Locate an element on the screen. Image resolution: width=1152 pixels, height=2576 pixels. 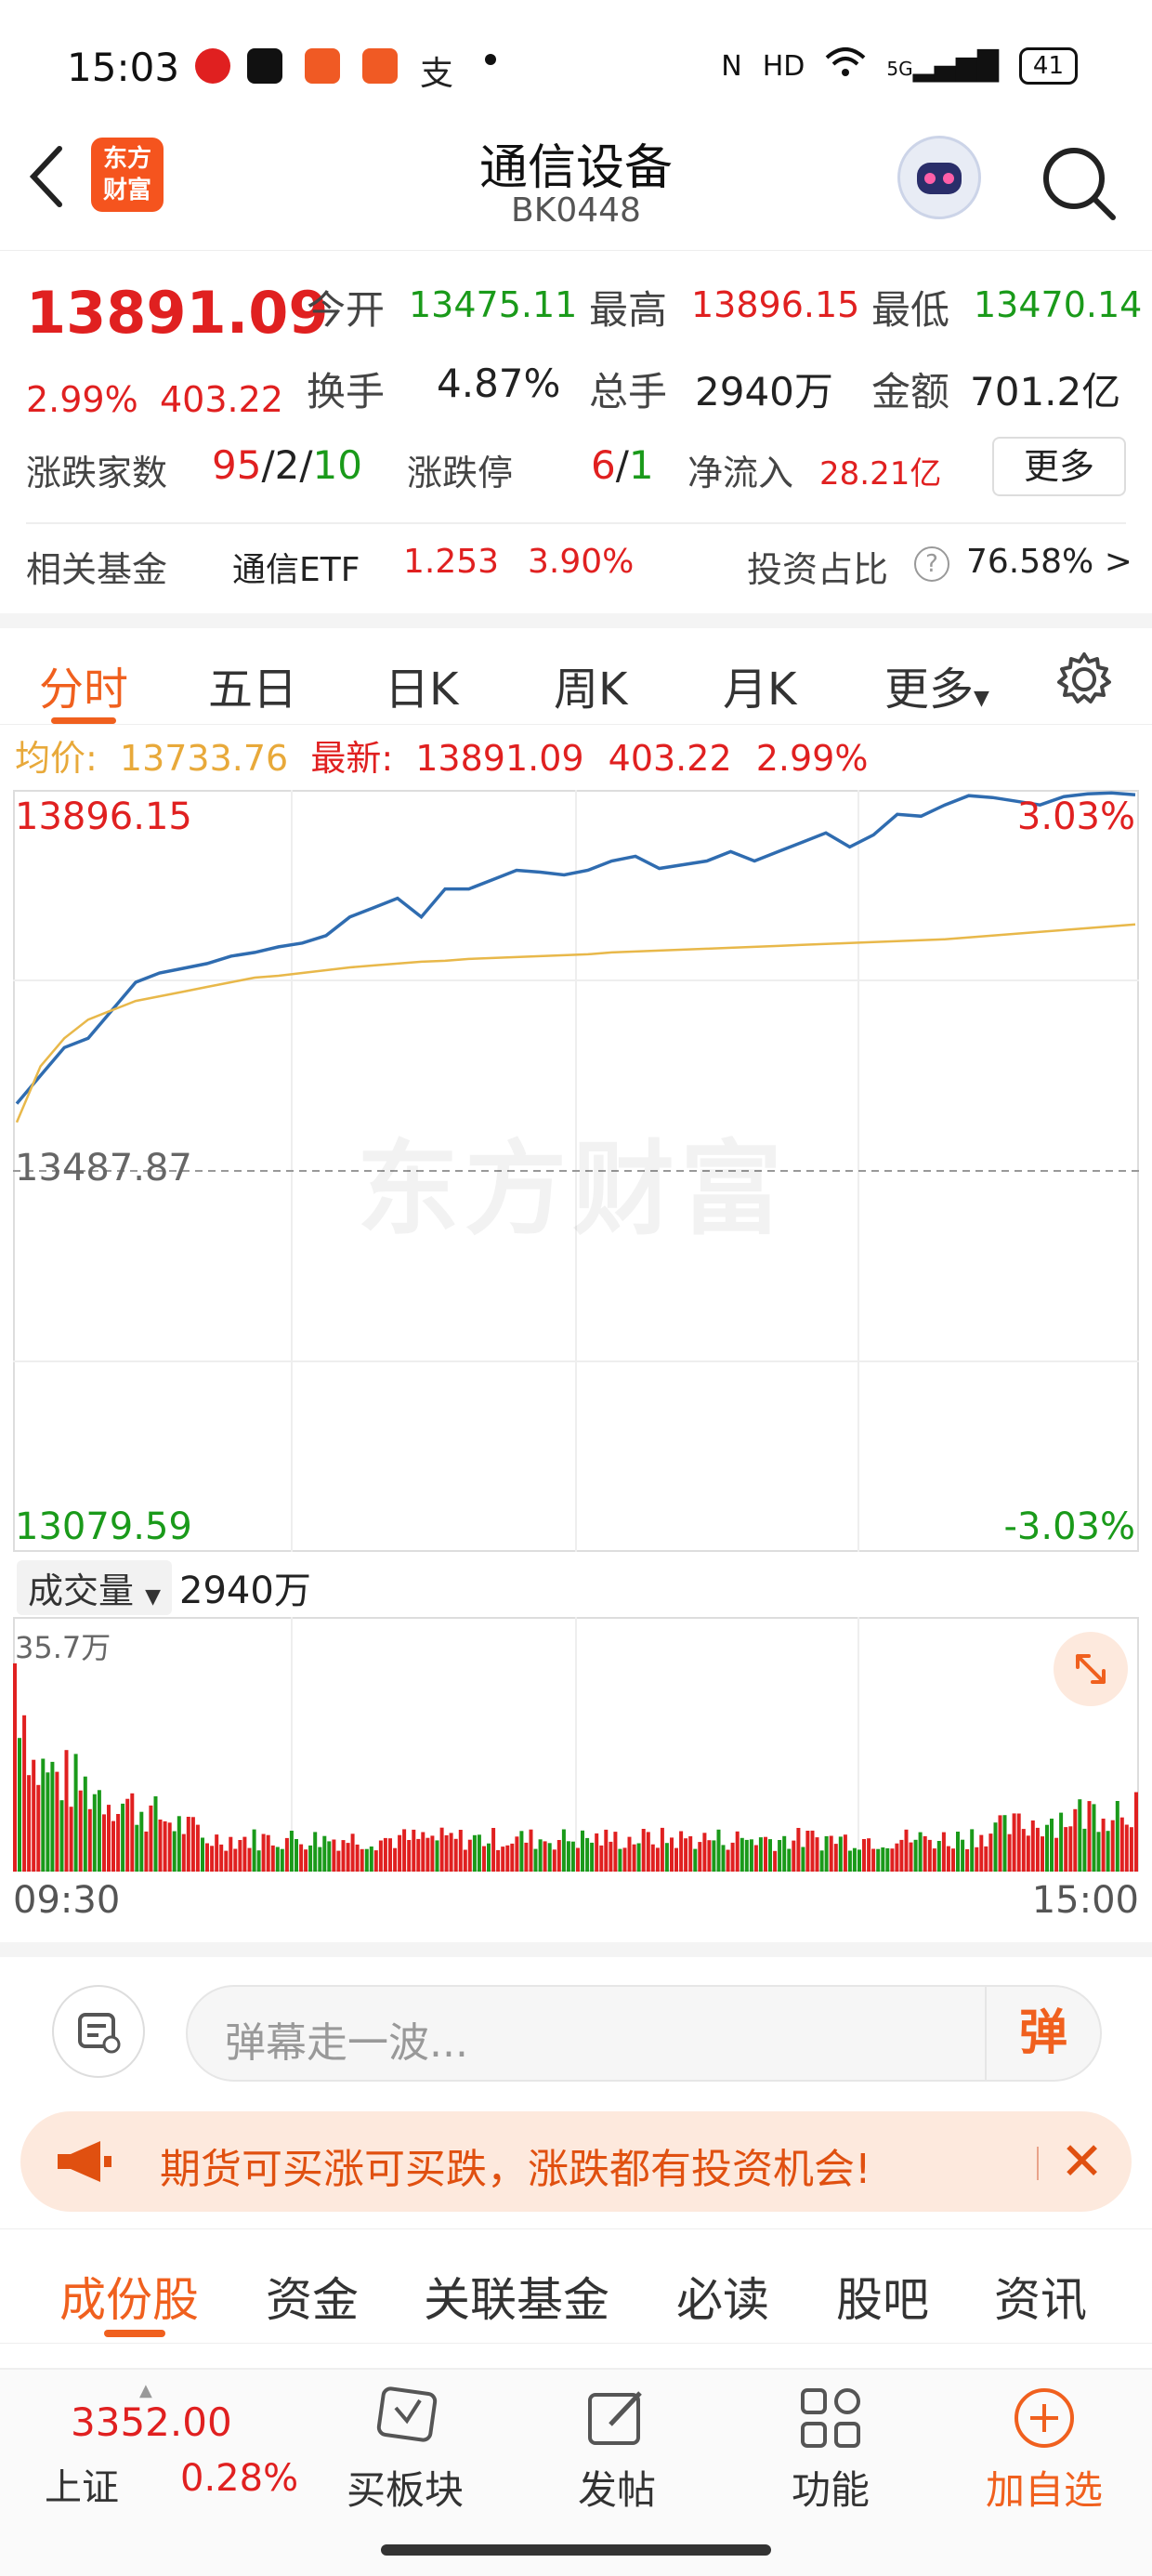
fund-name: 通信ETF is located at coordinates (296, 567).